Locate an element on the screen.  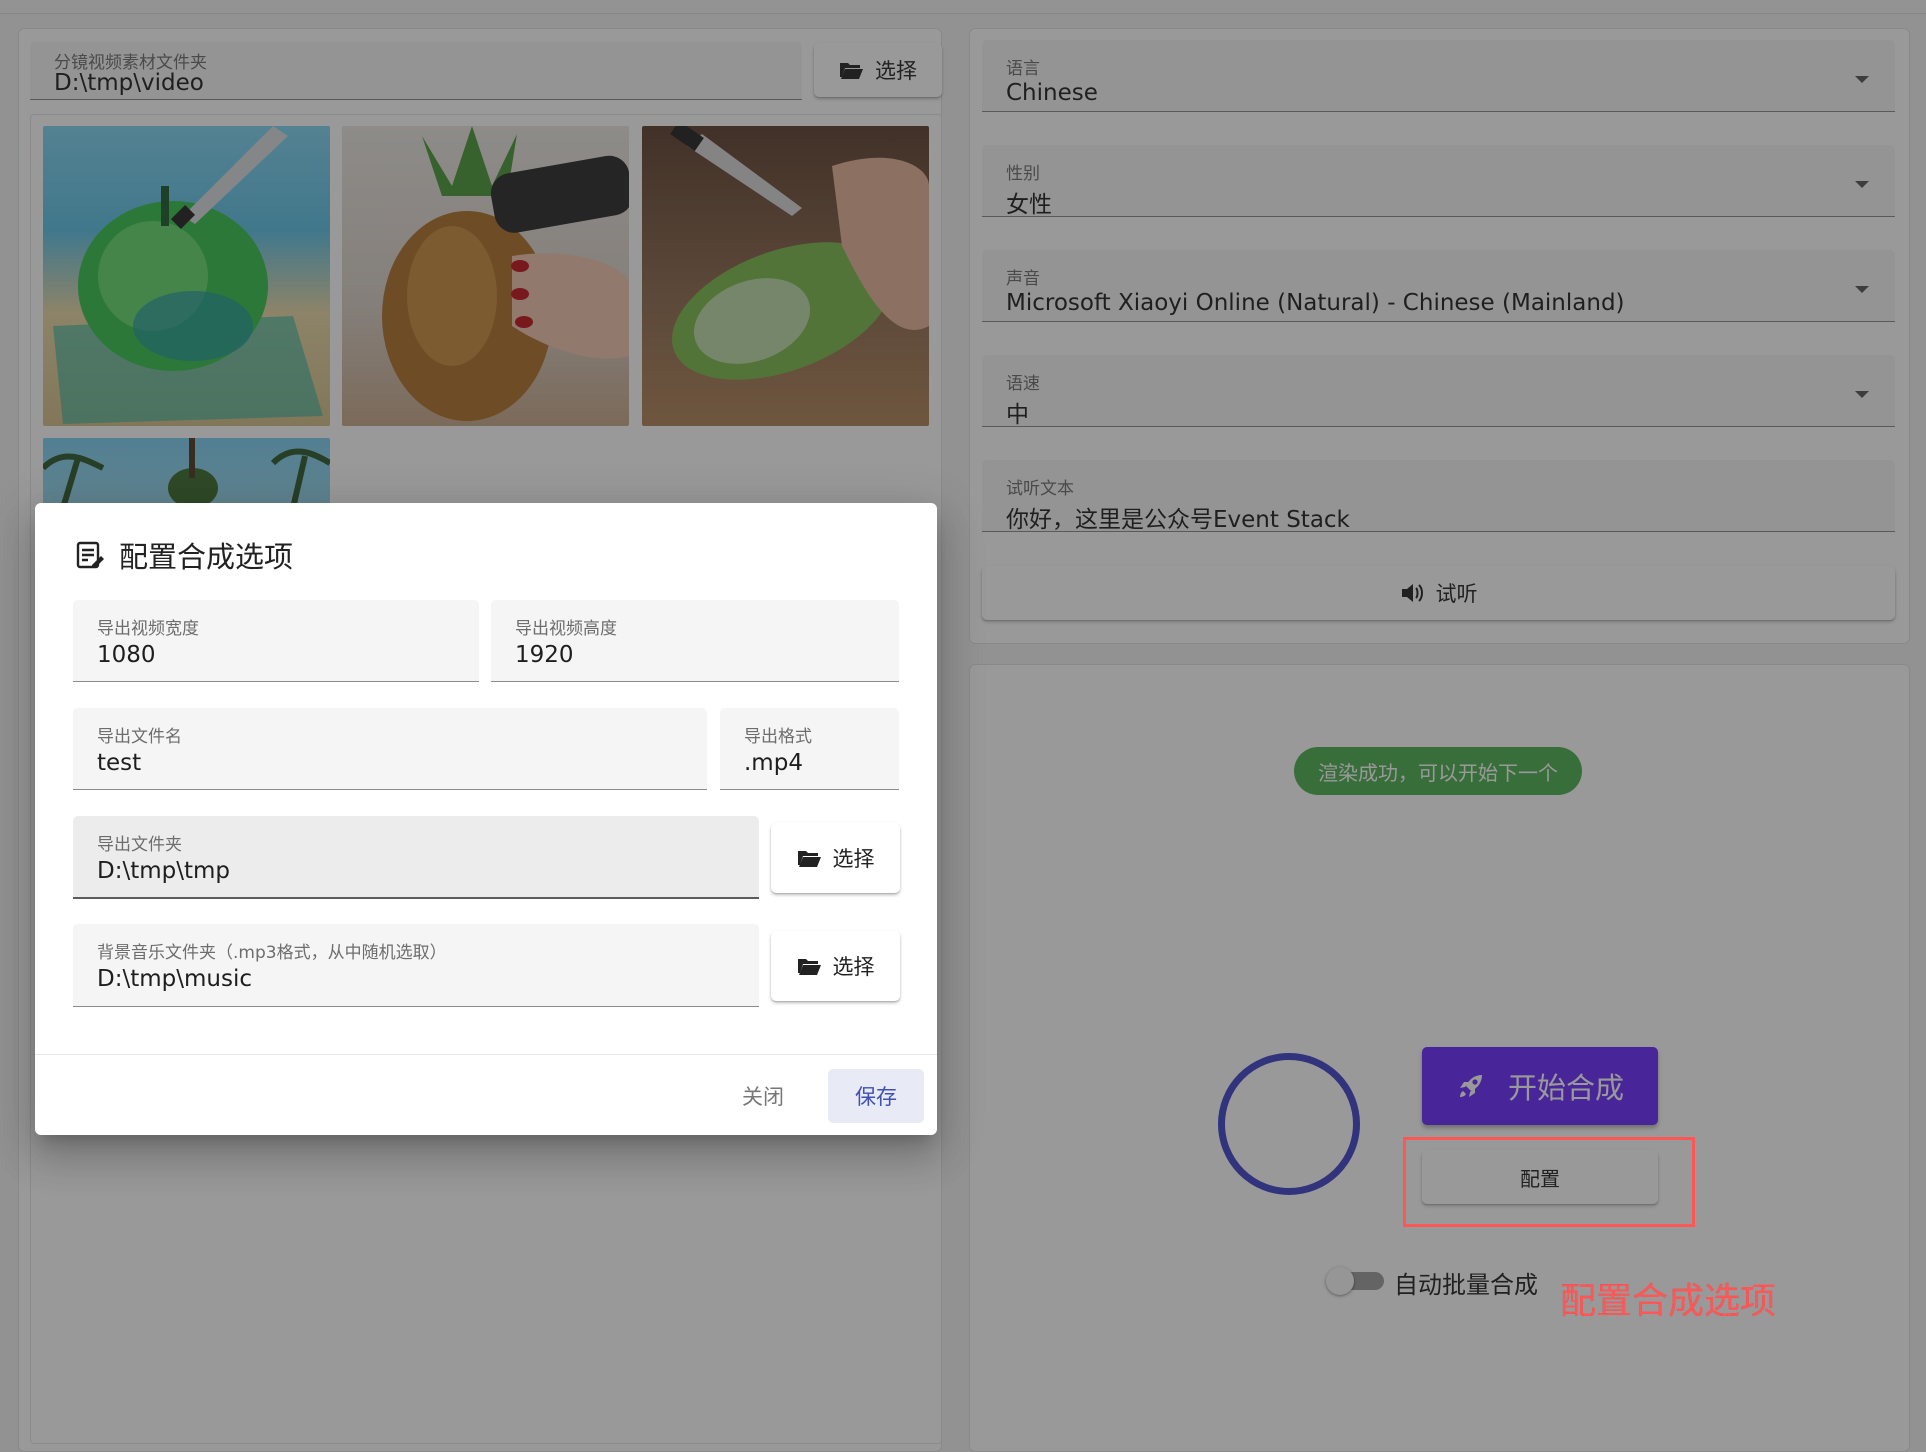
music-folder-label: 背景音乐文件夹（.mp3格式，从中随机选取） is located at coordinates (272, 953).